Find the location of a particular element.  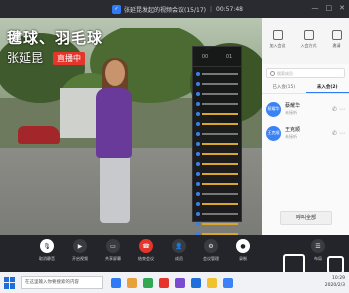

member-search-placeholder: 搜索成员 is located at coordinates (285, 73).